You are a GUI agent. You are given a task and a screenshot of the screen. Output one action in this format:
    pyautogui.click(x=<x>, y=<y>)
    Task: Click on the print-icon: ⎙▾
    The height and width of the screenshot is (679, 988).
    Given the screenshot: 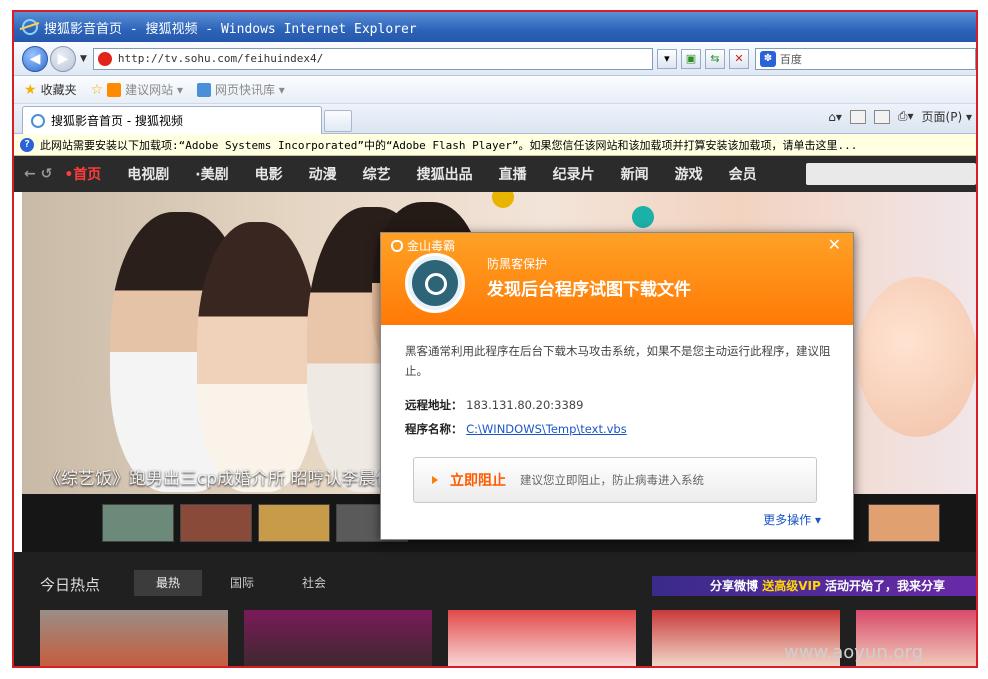 What is the action you would take?
    pyautogui.click(x=906, y=116)
    